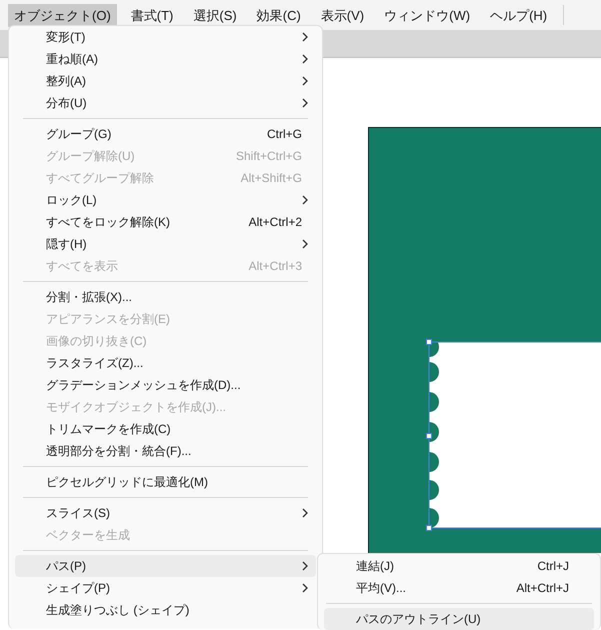 The height and width of the screenshot is (630, 601). What do you see at coordinates (82, 266) in the screenshot?
I see `menu-item-label: すべてを表示` at bounding box center [82, 266].